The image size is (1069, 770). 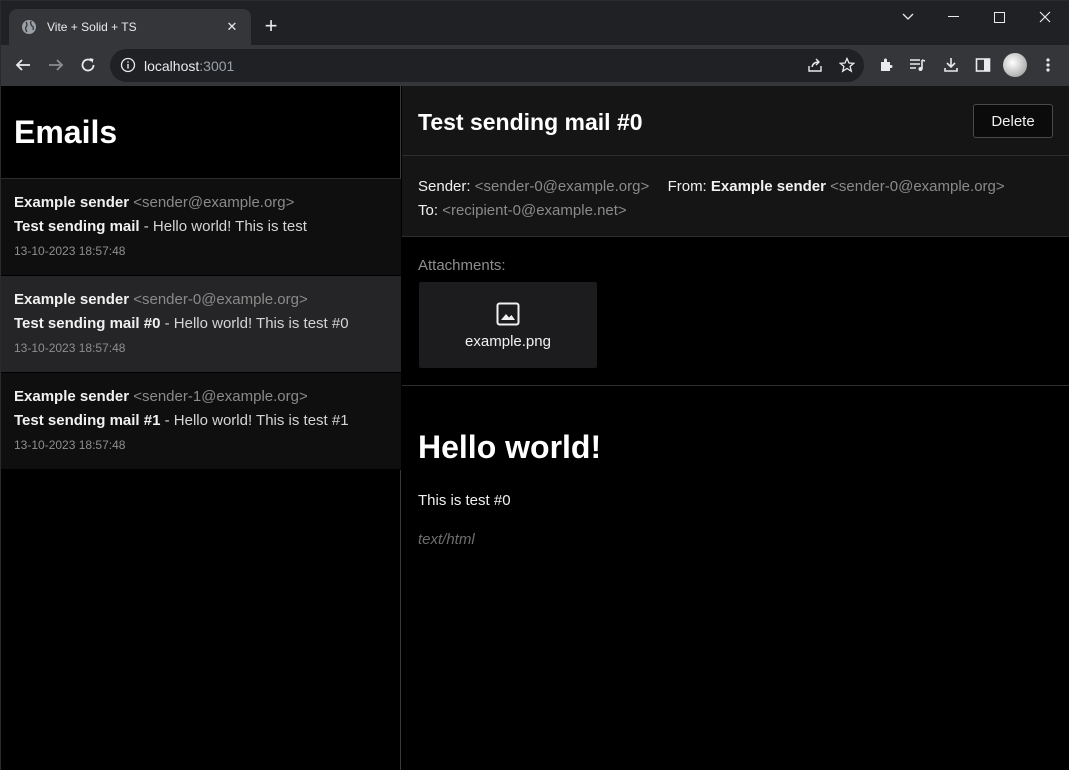 What do you see at coordinates (918, 65) in the screenshot?
I see `media-queue-icon` at bounding box center [918, 65].